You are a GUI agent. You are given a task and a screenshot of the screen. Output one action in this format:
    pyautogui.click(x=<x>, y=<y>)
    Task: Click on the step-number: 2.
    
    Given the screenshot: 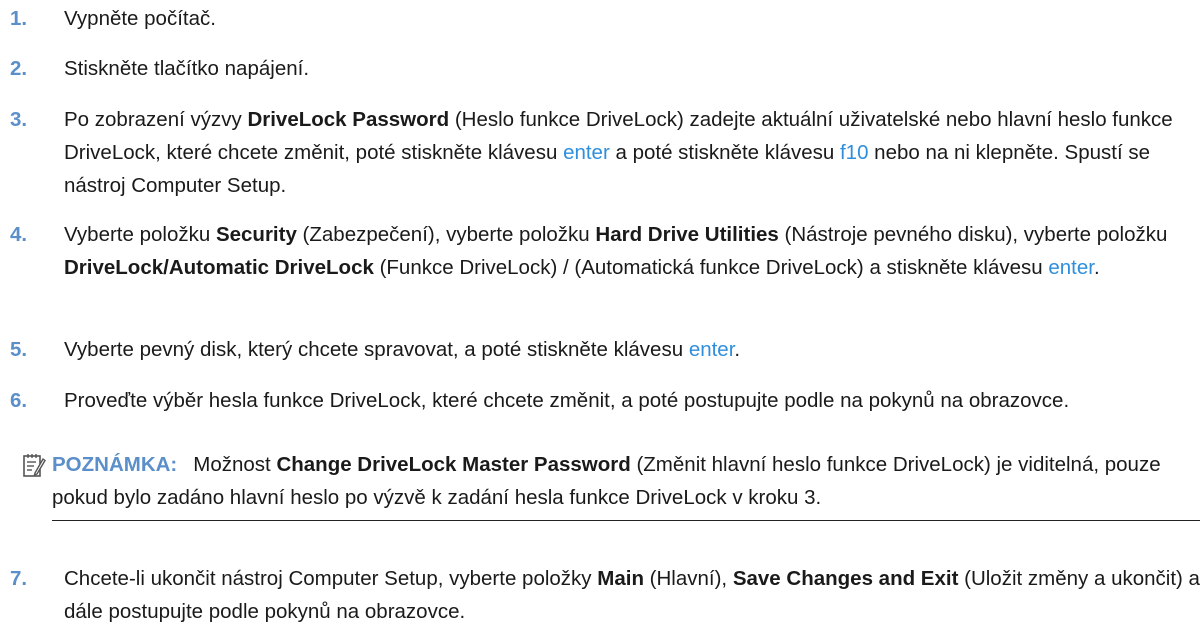 What is the action you would take?
    pyautogui.click(x=19, y=68)
    